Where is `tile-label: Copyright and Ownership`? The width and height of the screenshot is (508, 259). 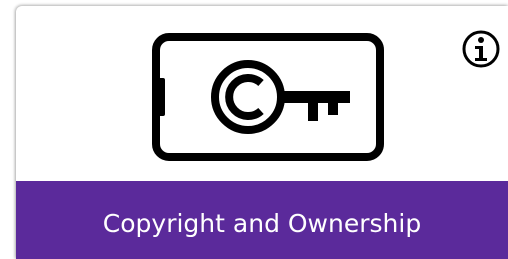
tile-label: Copyright and Ownership is located at coordinates (262, 223).